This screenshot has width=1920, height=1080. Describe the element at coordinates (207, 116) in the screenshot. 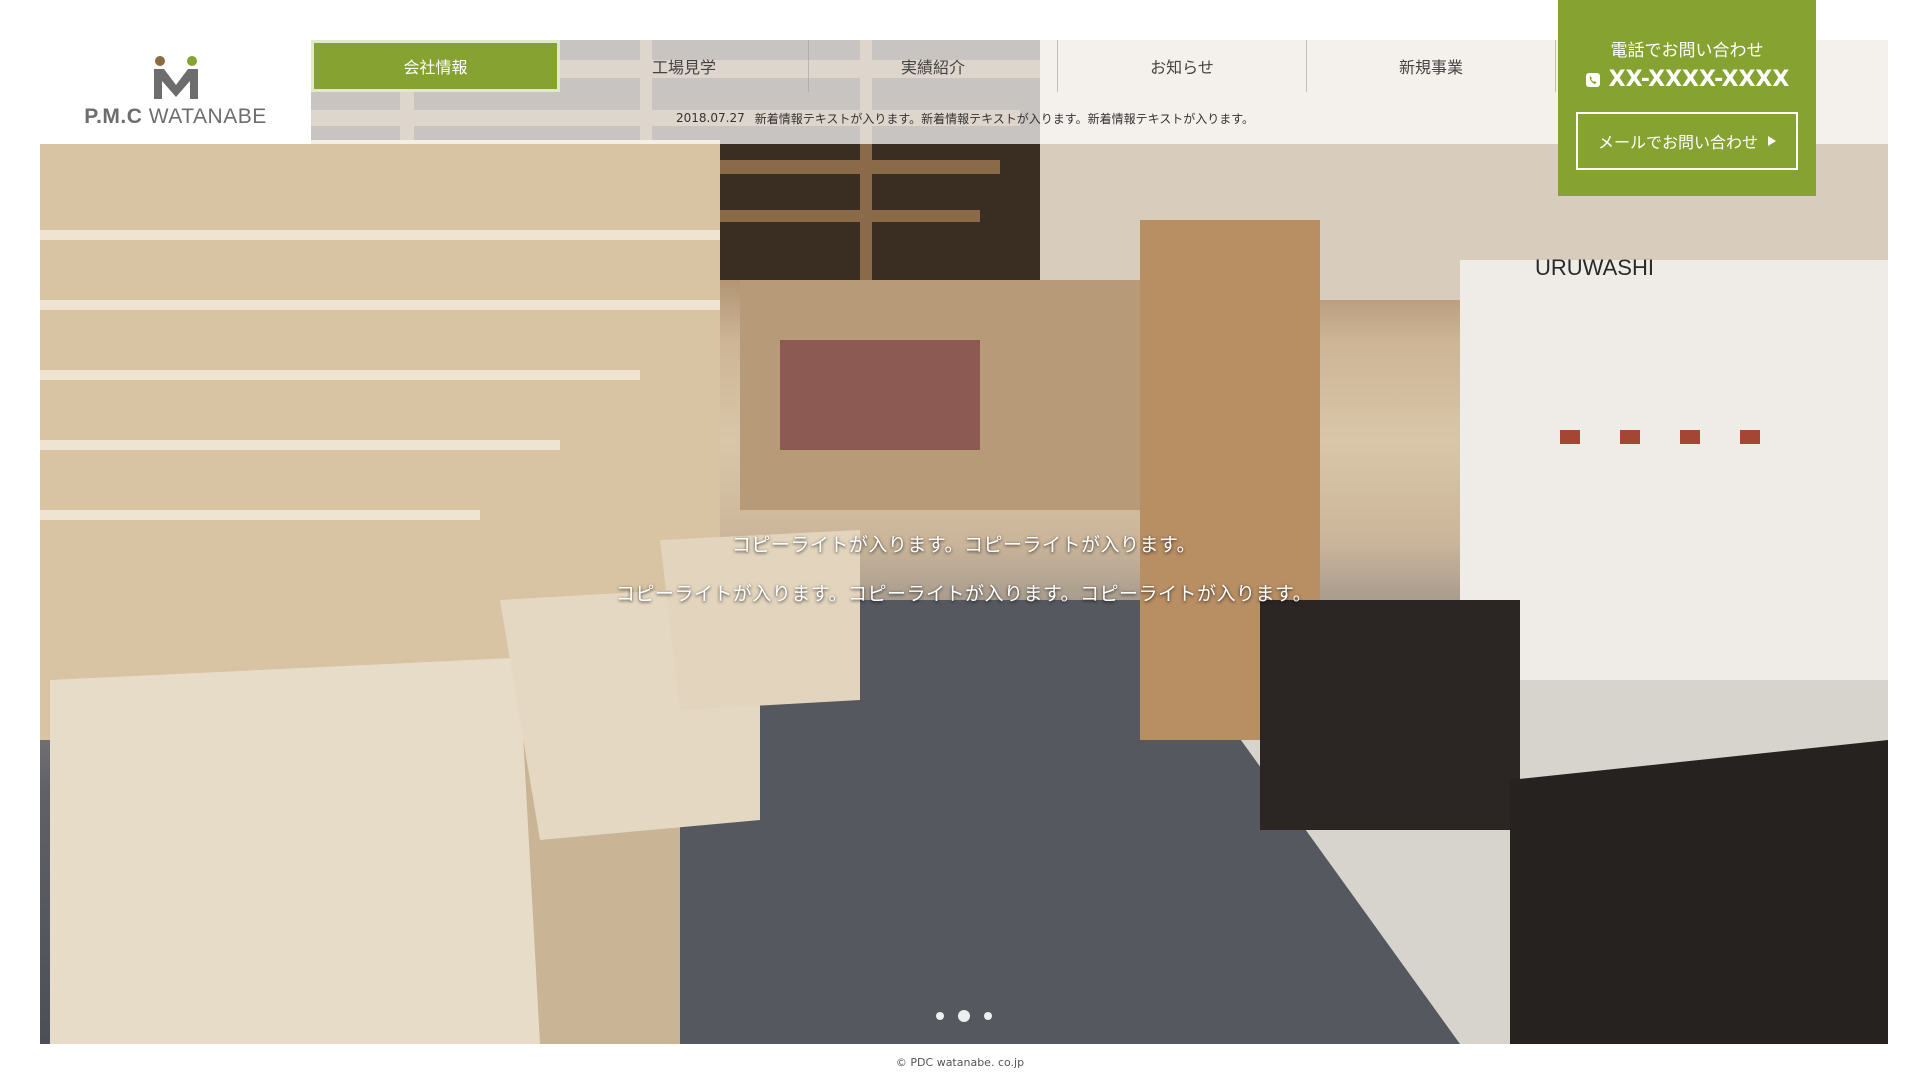

I see `logo-name: WATANABE` at that location.